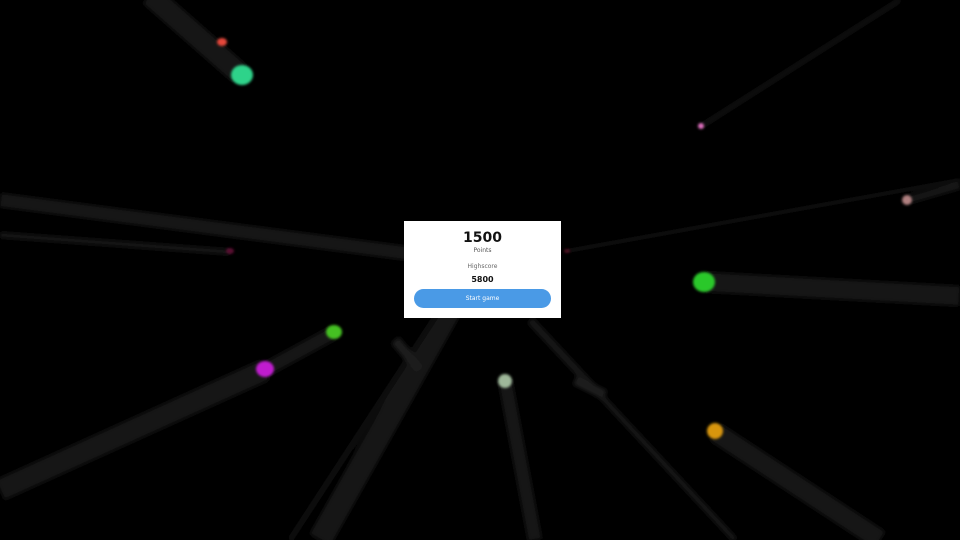 The image size is (960, 540). What do you see at coordinates (222, 42) in the screenshot?
I see `particle-red` at bounding box center [222, 42].